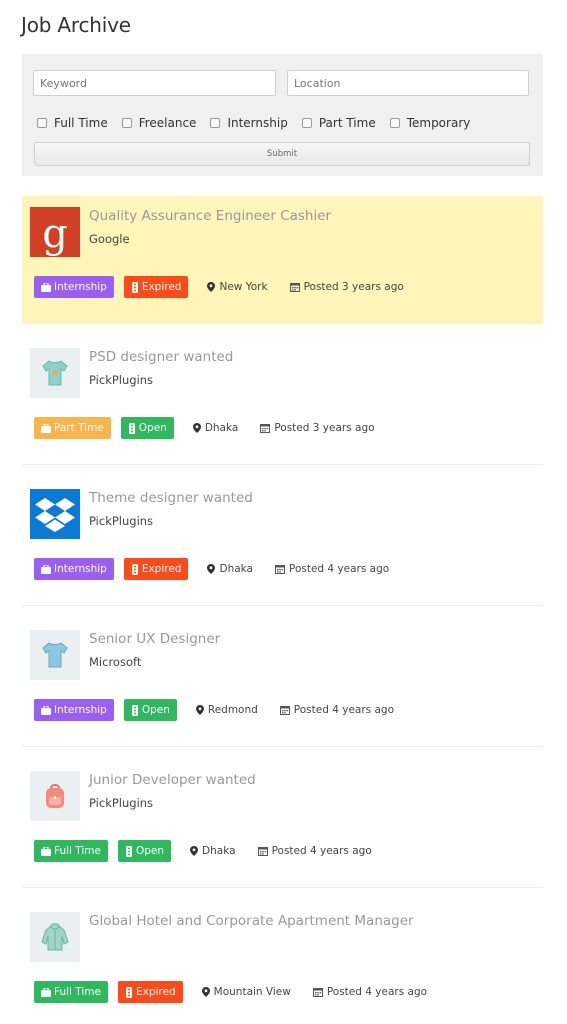 The height and width of the screenshot is (1024, 567). What do you see at coordinates (252, 992) in the screenshot?
I see `location-label: Mountain View` at bounding box center [252, 992].